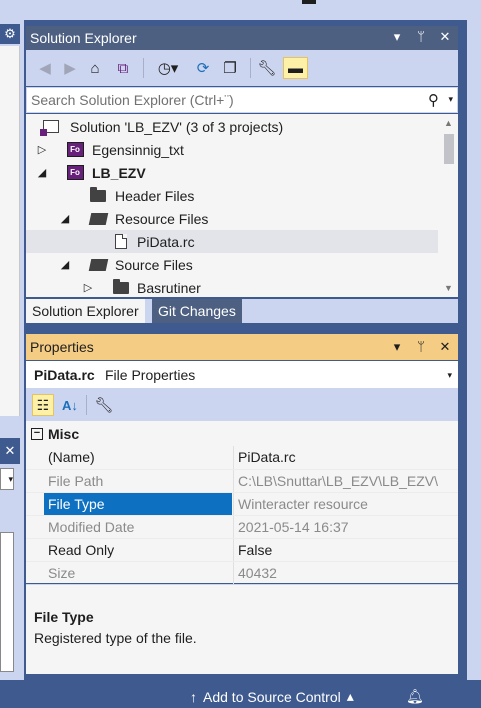 Image resolution: width=481 pixels, height=708 pixels. What do you see at coordinates (83, 38) in the screenshot?
I see `solution-explorer-title: Solution Explorer` at bounding box center [83, 38].